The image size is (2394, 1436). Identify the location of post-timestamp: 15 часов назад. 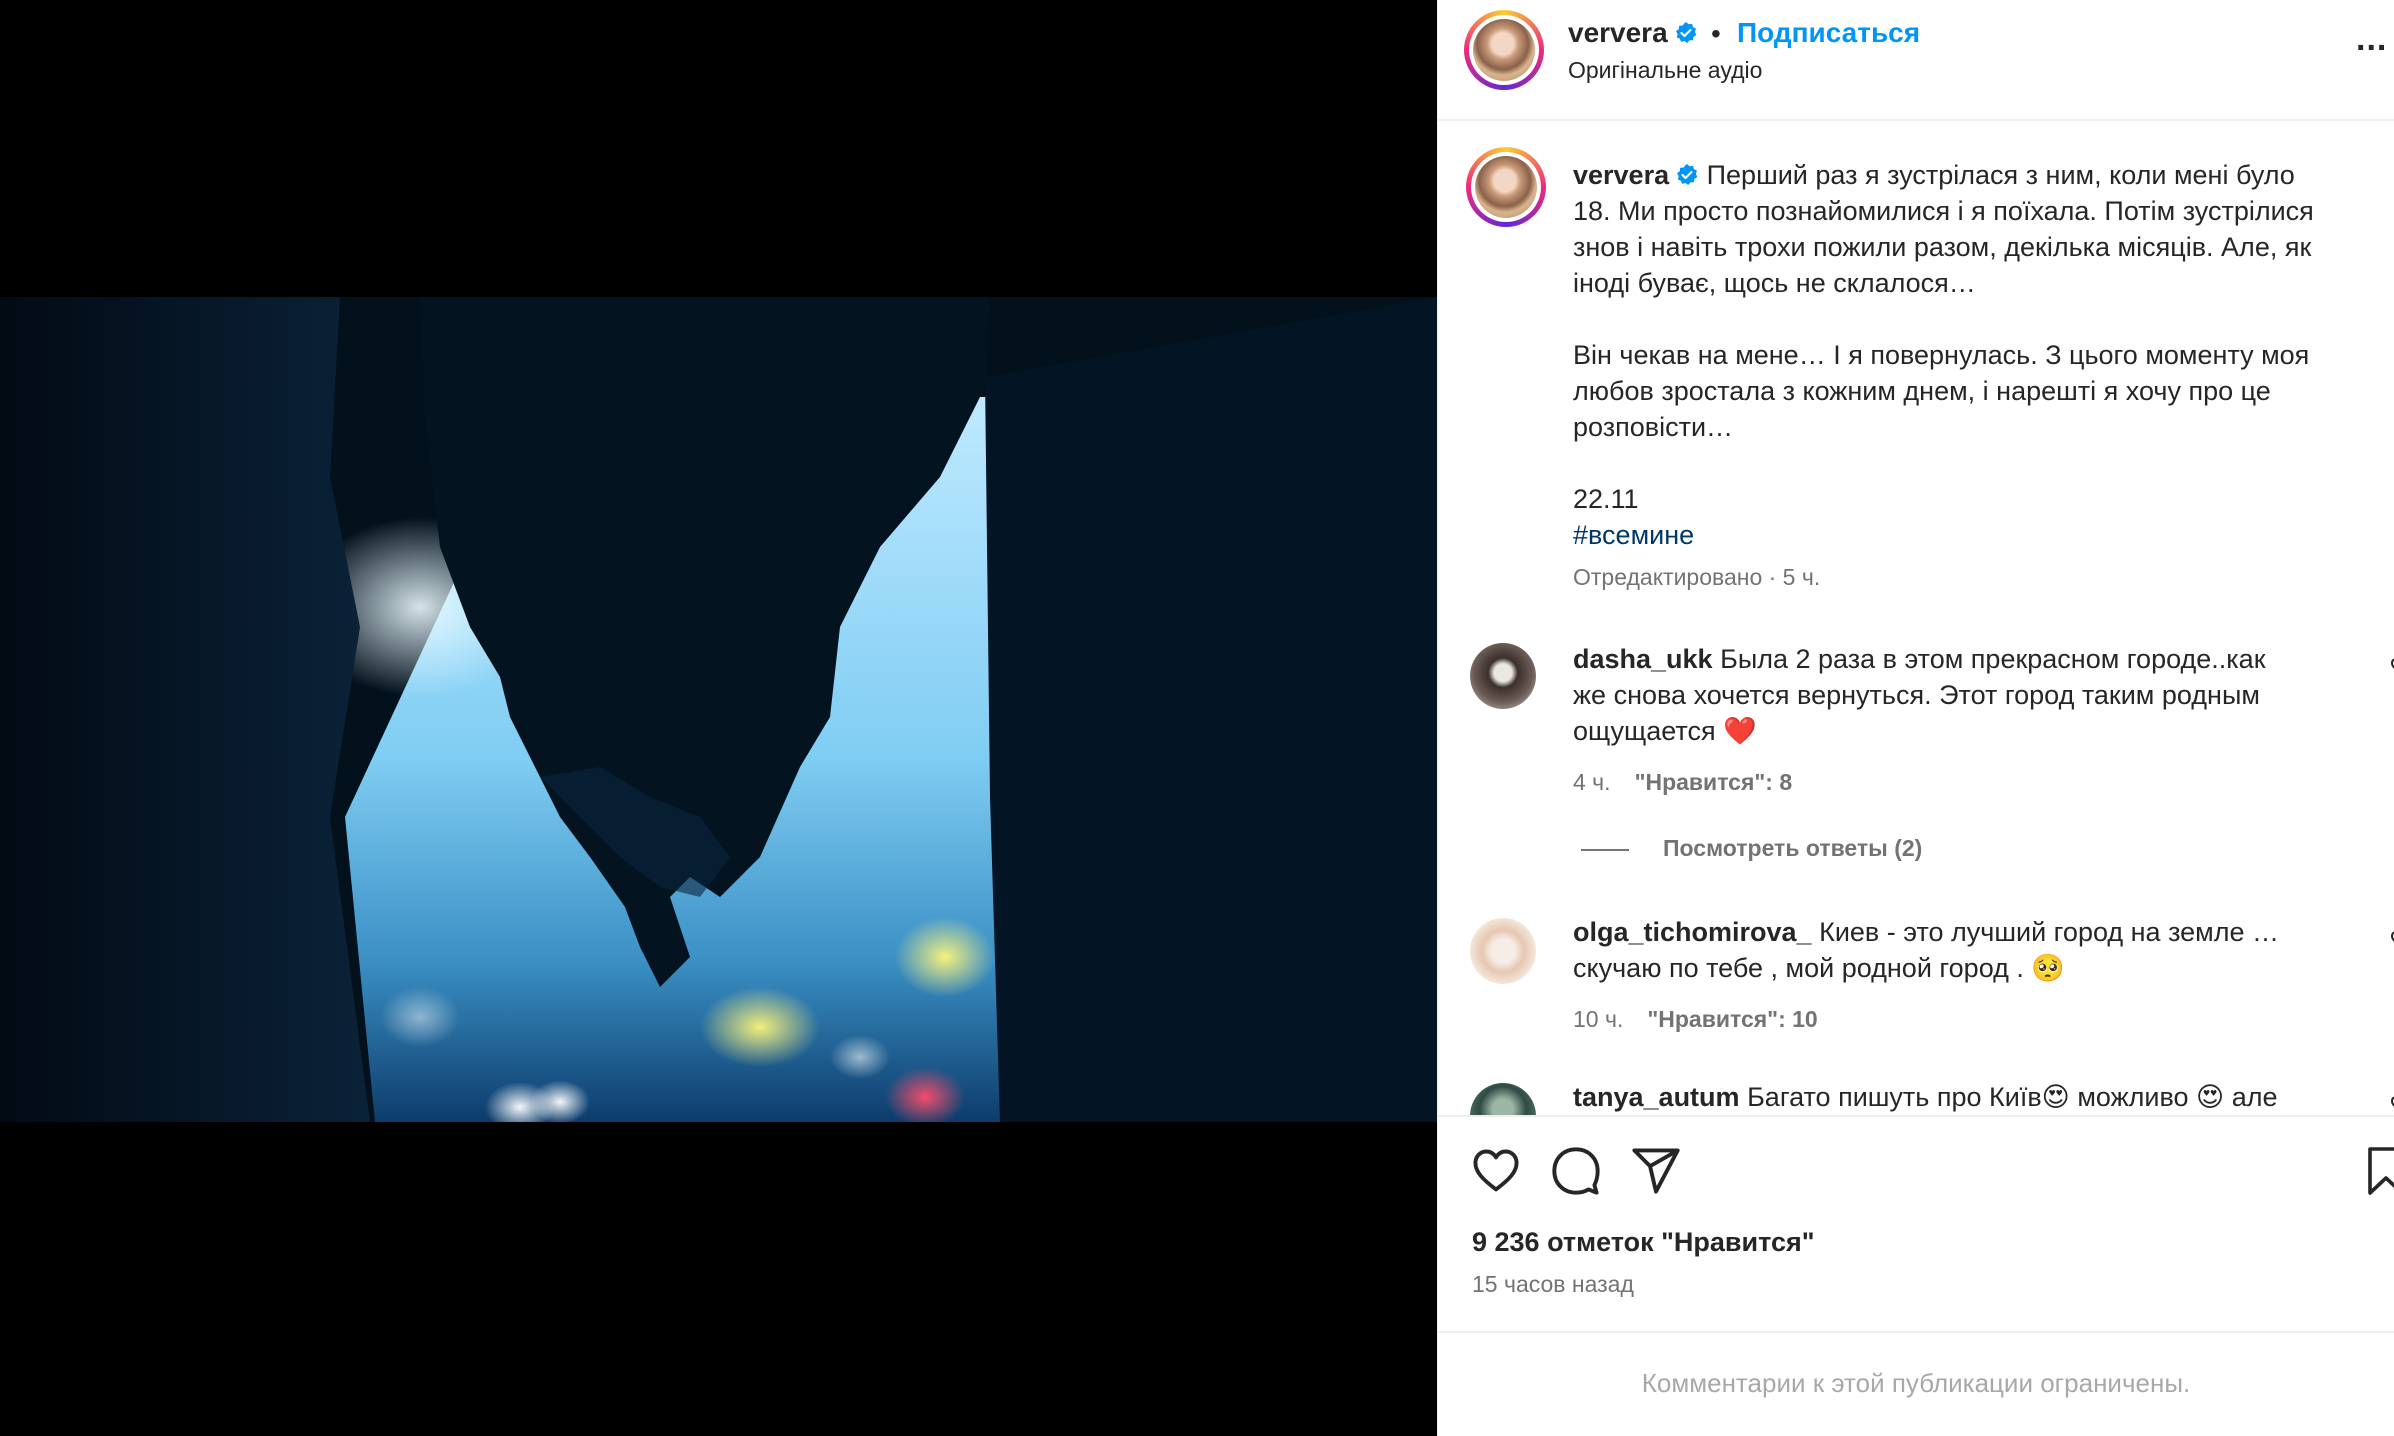
(1553, 1284).